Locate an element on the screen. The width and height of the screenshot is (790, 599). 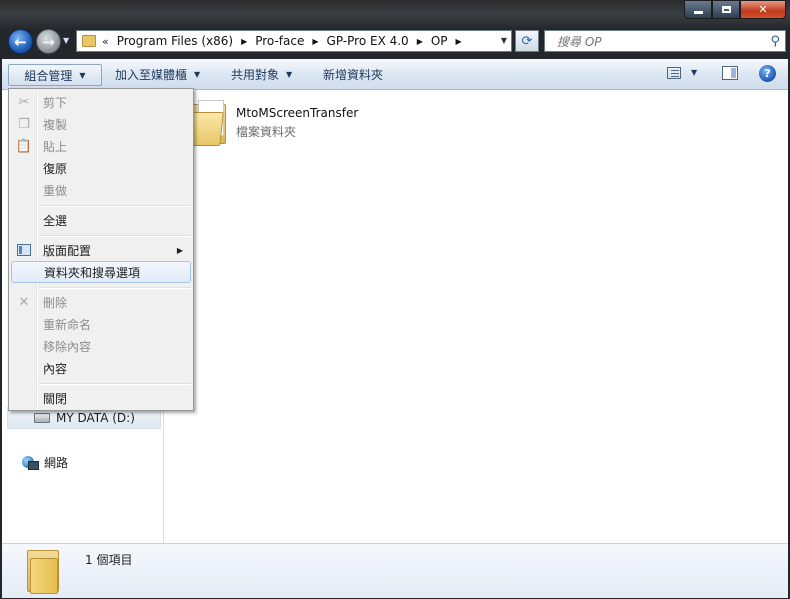
refresh-button: ⟳ is located at coordinates (527, 41).